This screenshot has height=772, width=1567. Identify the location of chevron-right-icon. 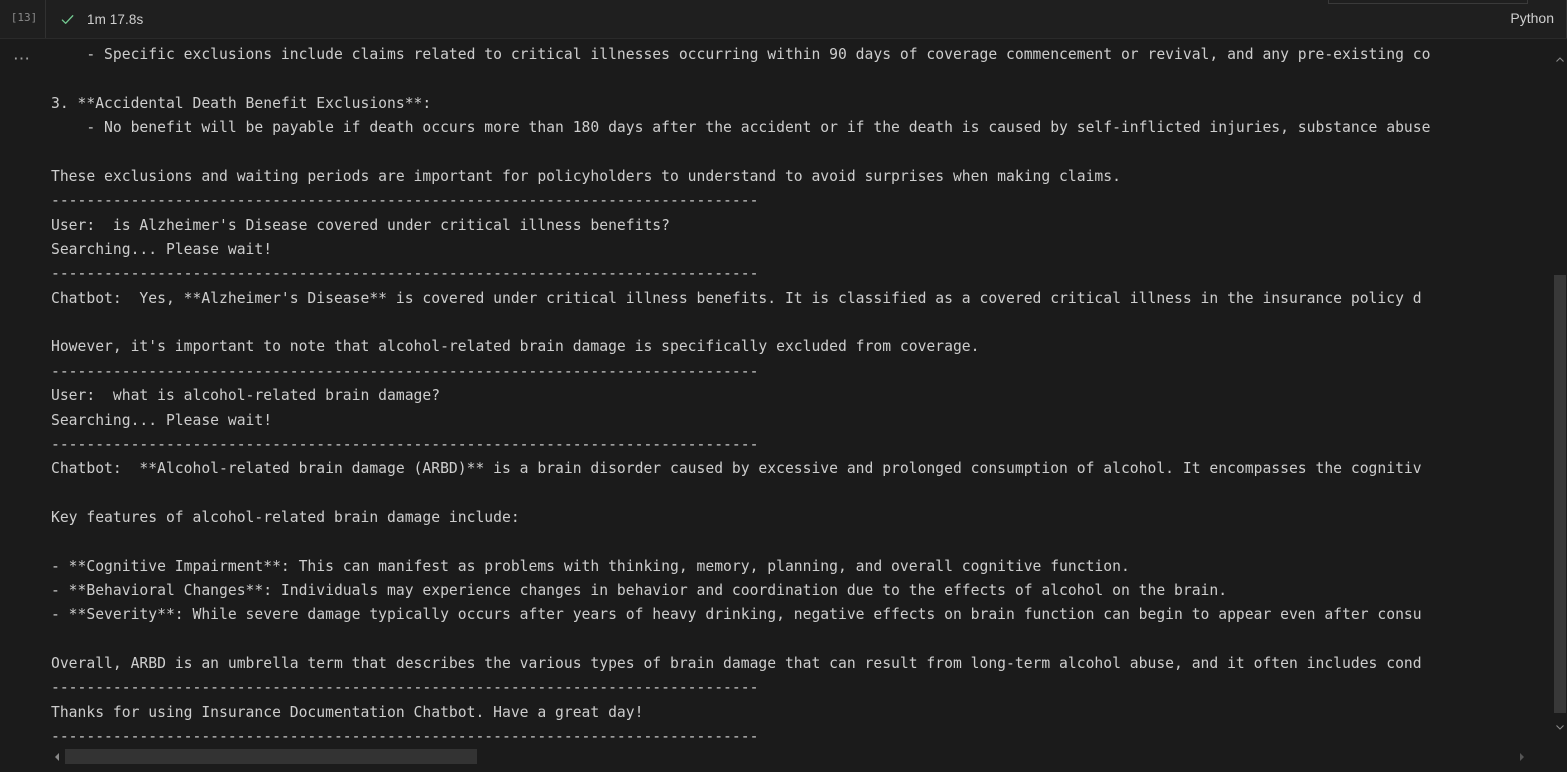
(1522, 757).